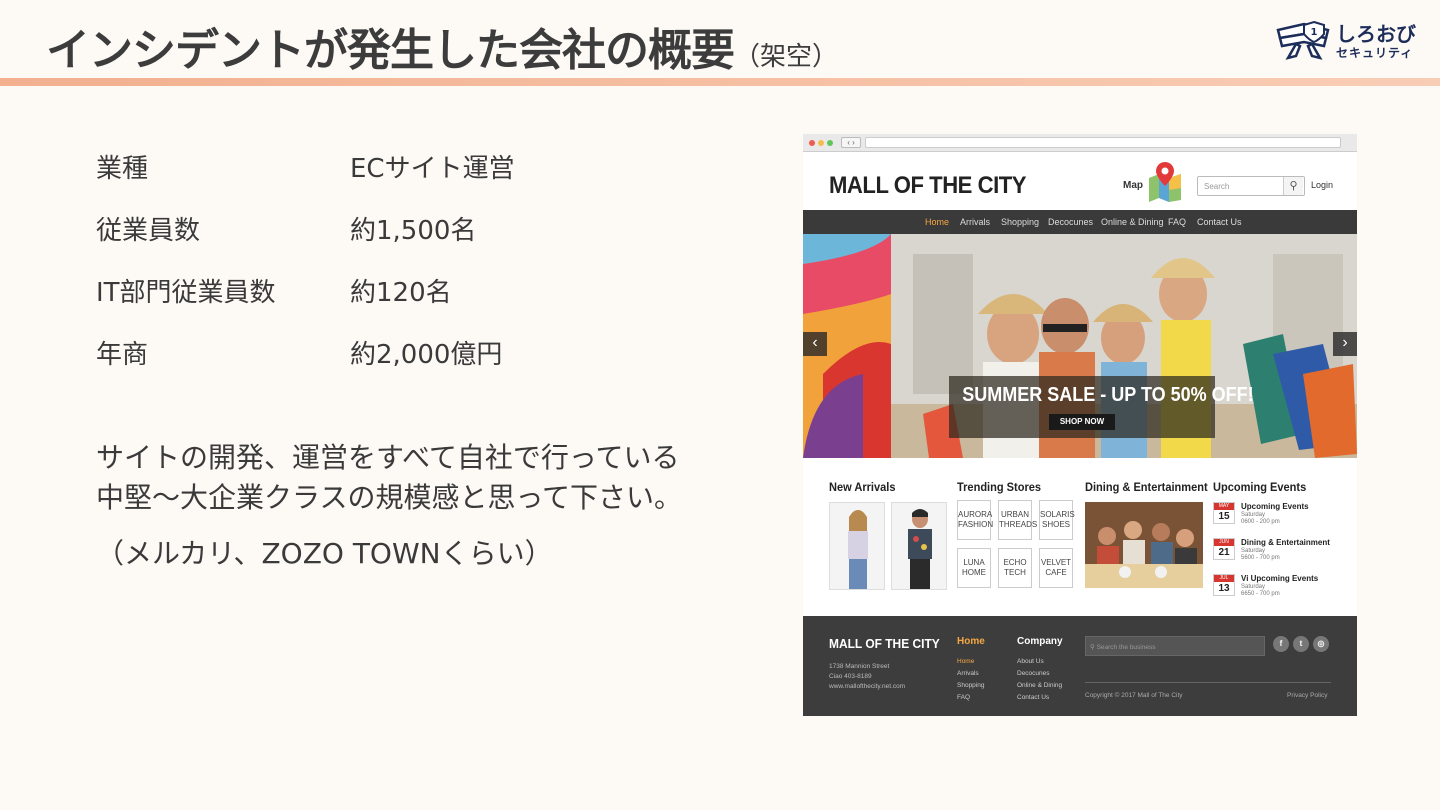 This screenshot has width=1440, height=810. Describe the element at coordinates (1224, 542) in the screenshot. I see `event-month: JUN` at that location.